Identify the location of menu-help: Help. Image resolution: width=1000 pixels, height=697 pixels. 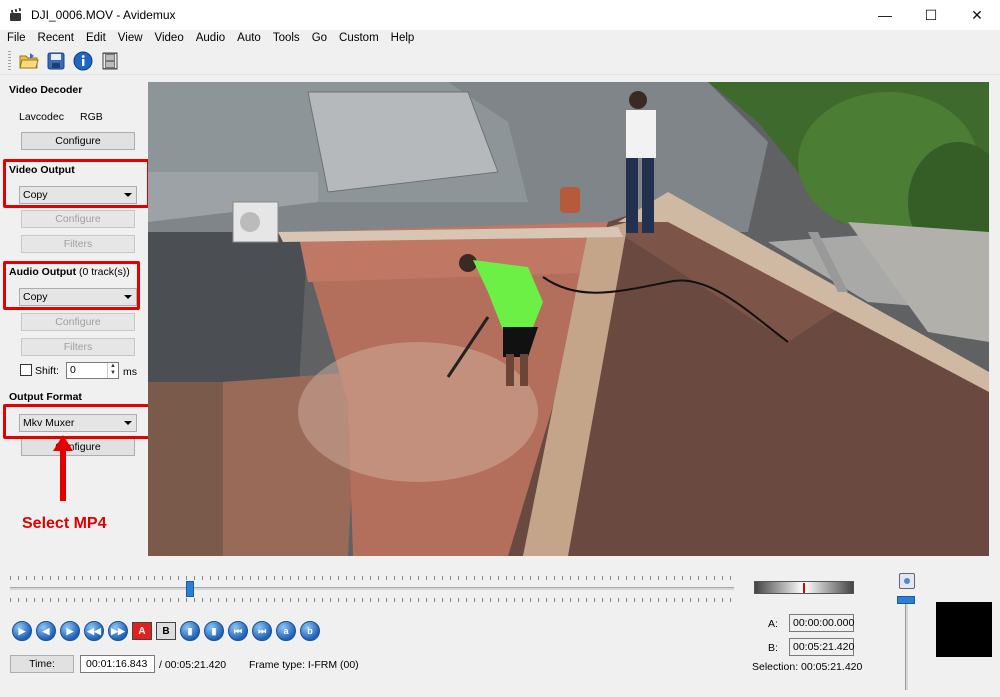
(403, 38).